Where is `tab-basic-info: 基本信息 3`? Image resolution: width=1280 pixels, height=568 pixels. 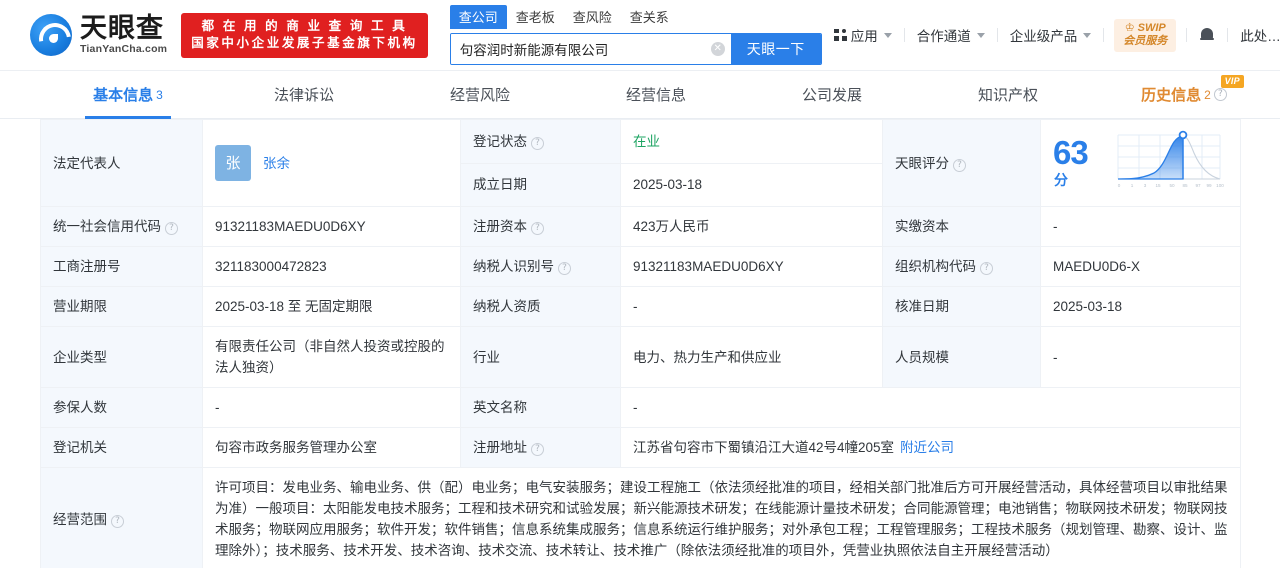 tab-basic-info: 基本信息 3 is located at coordinates (128, 94).